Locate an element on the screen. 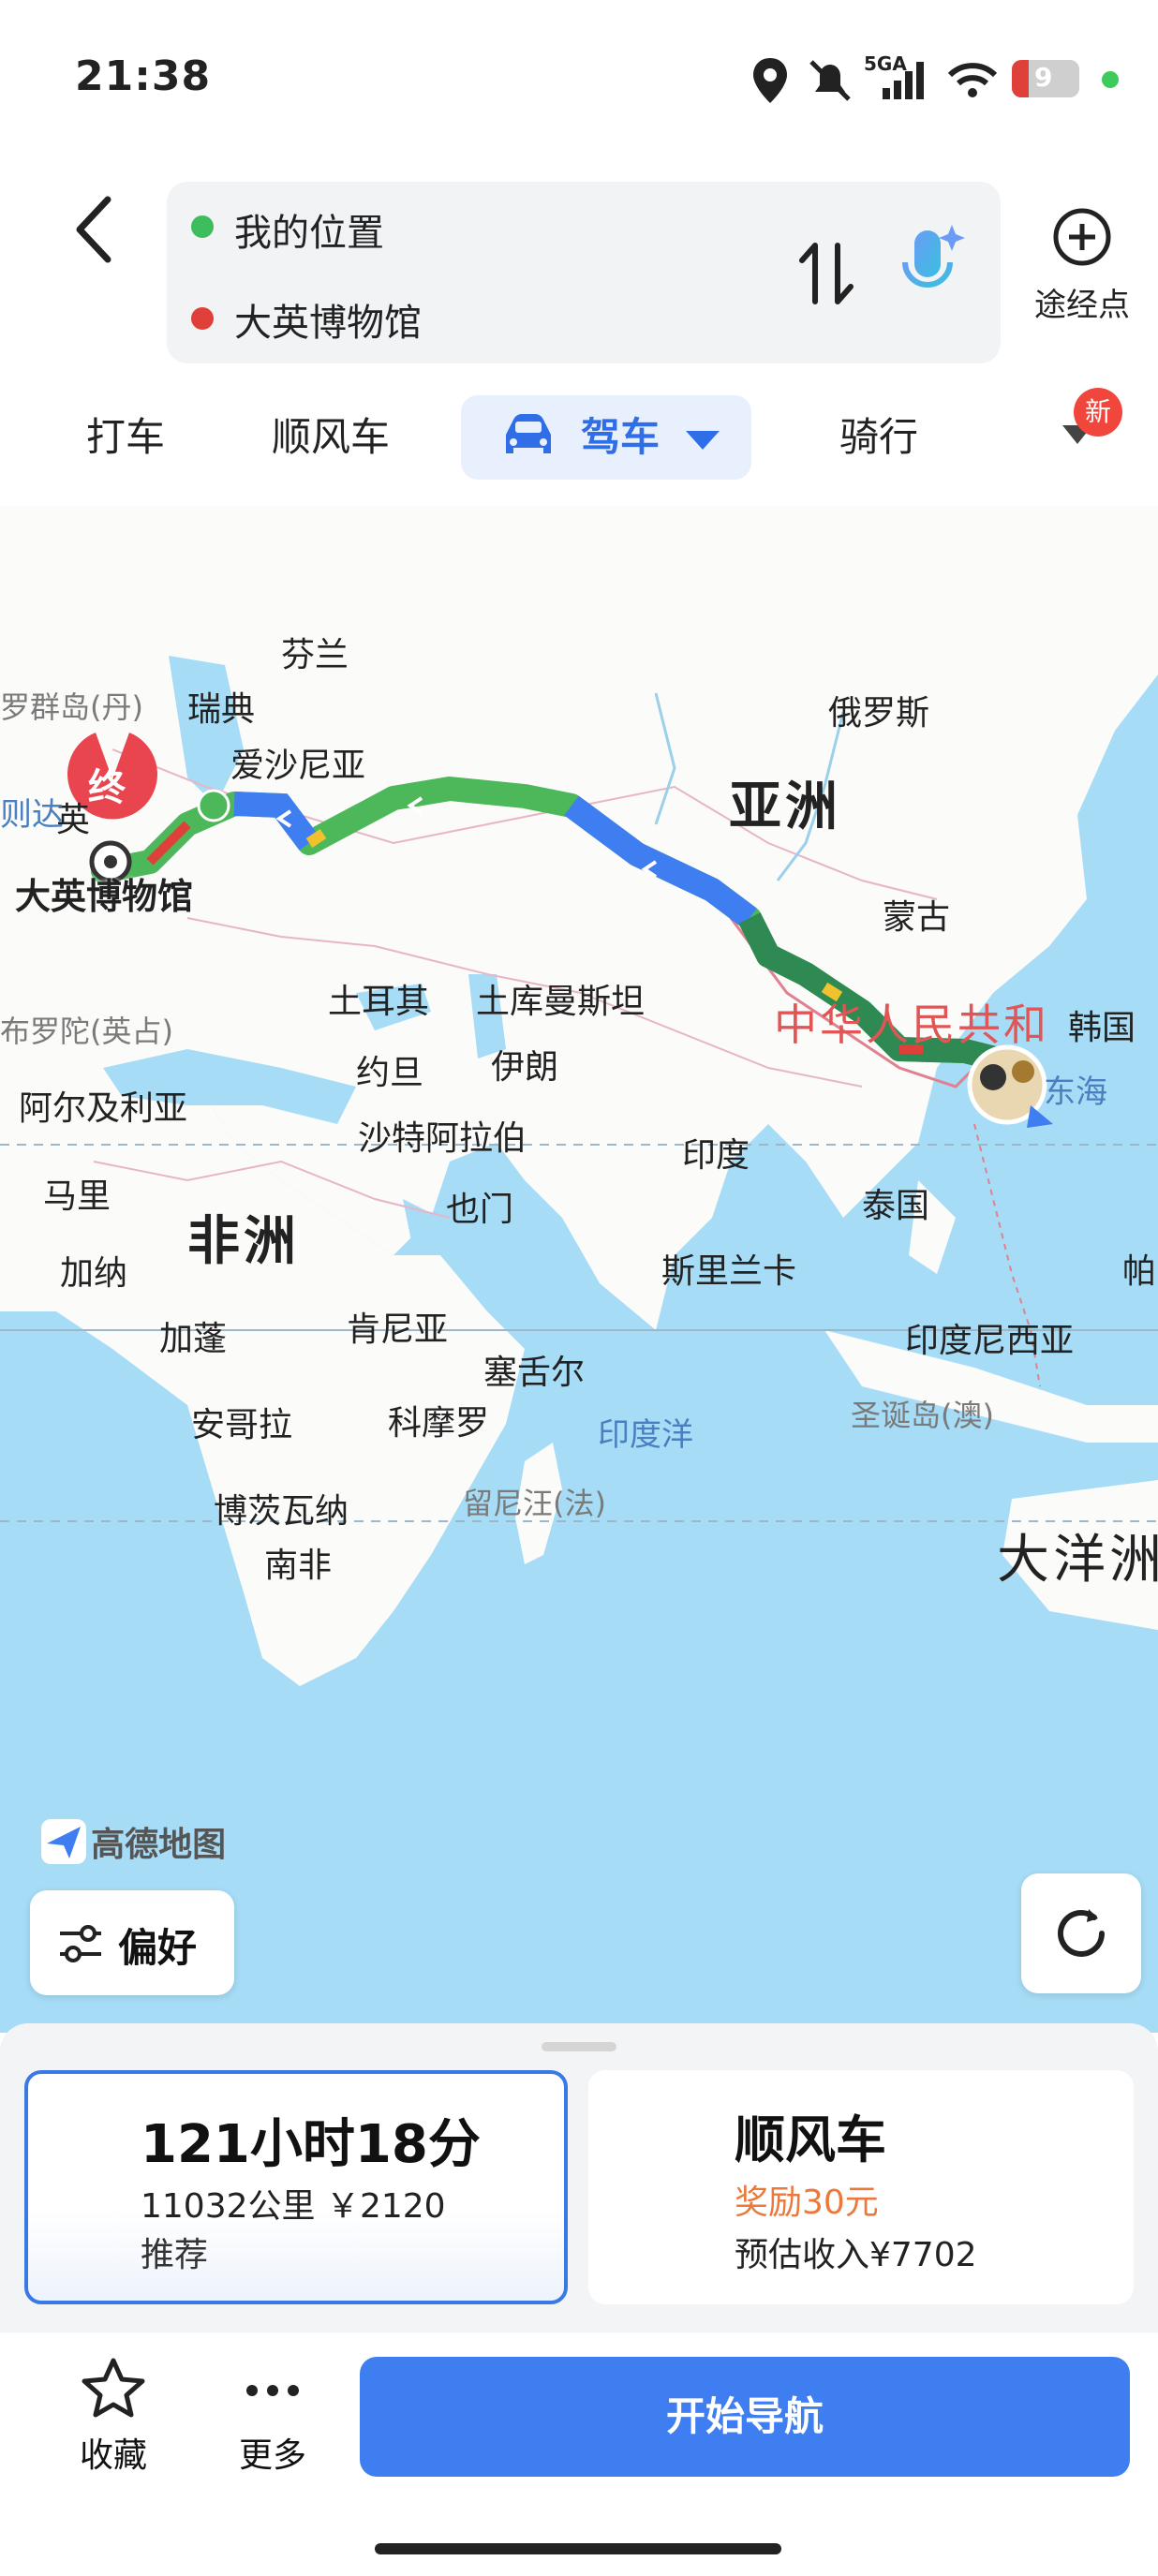 Image resolution: width=1158 pixels, height=2576 pixels. waypoint-button: 途经点 is located at coordinates (1082, 271).